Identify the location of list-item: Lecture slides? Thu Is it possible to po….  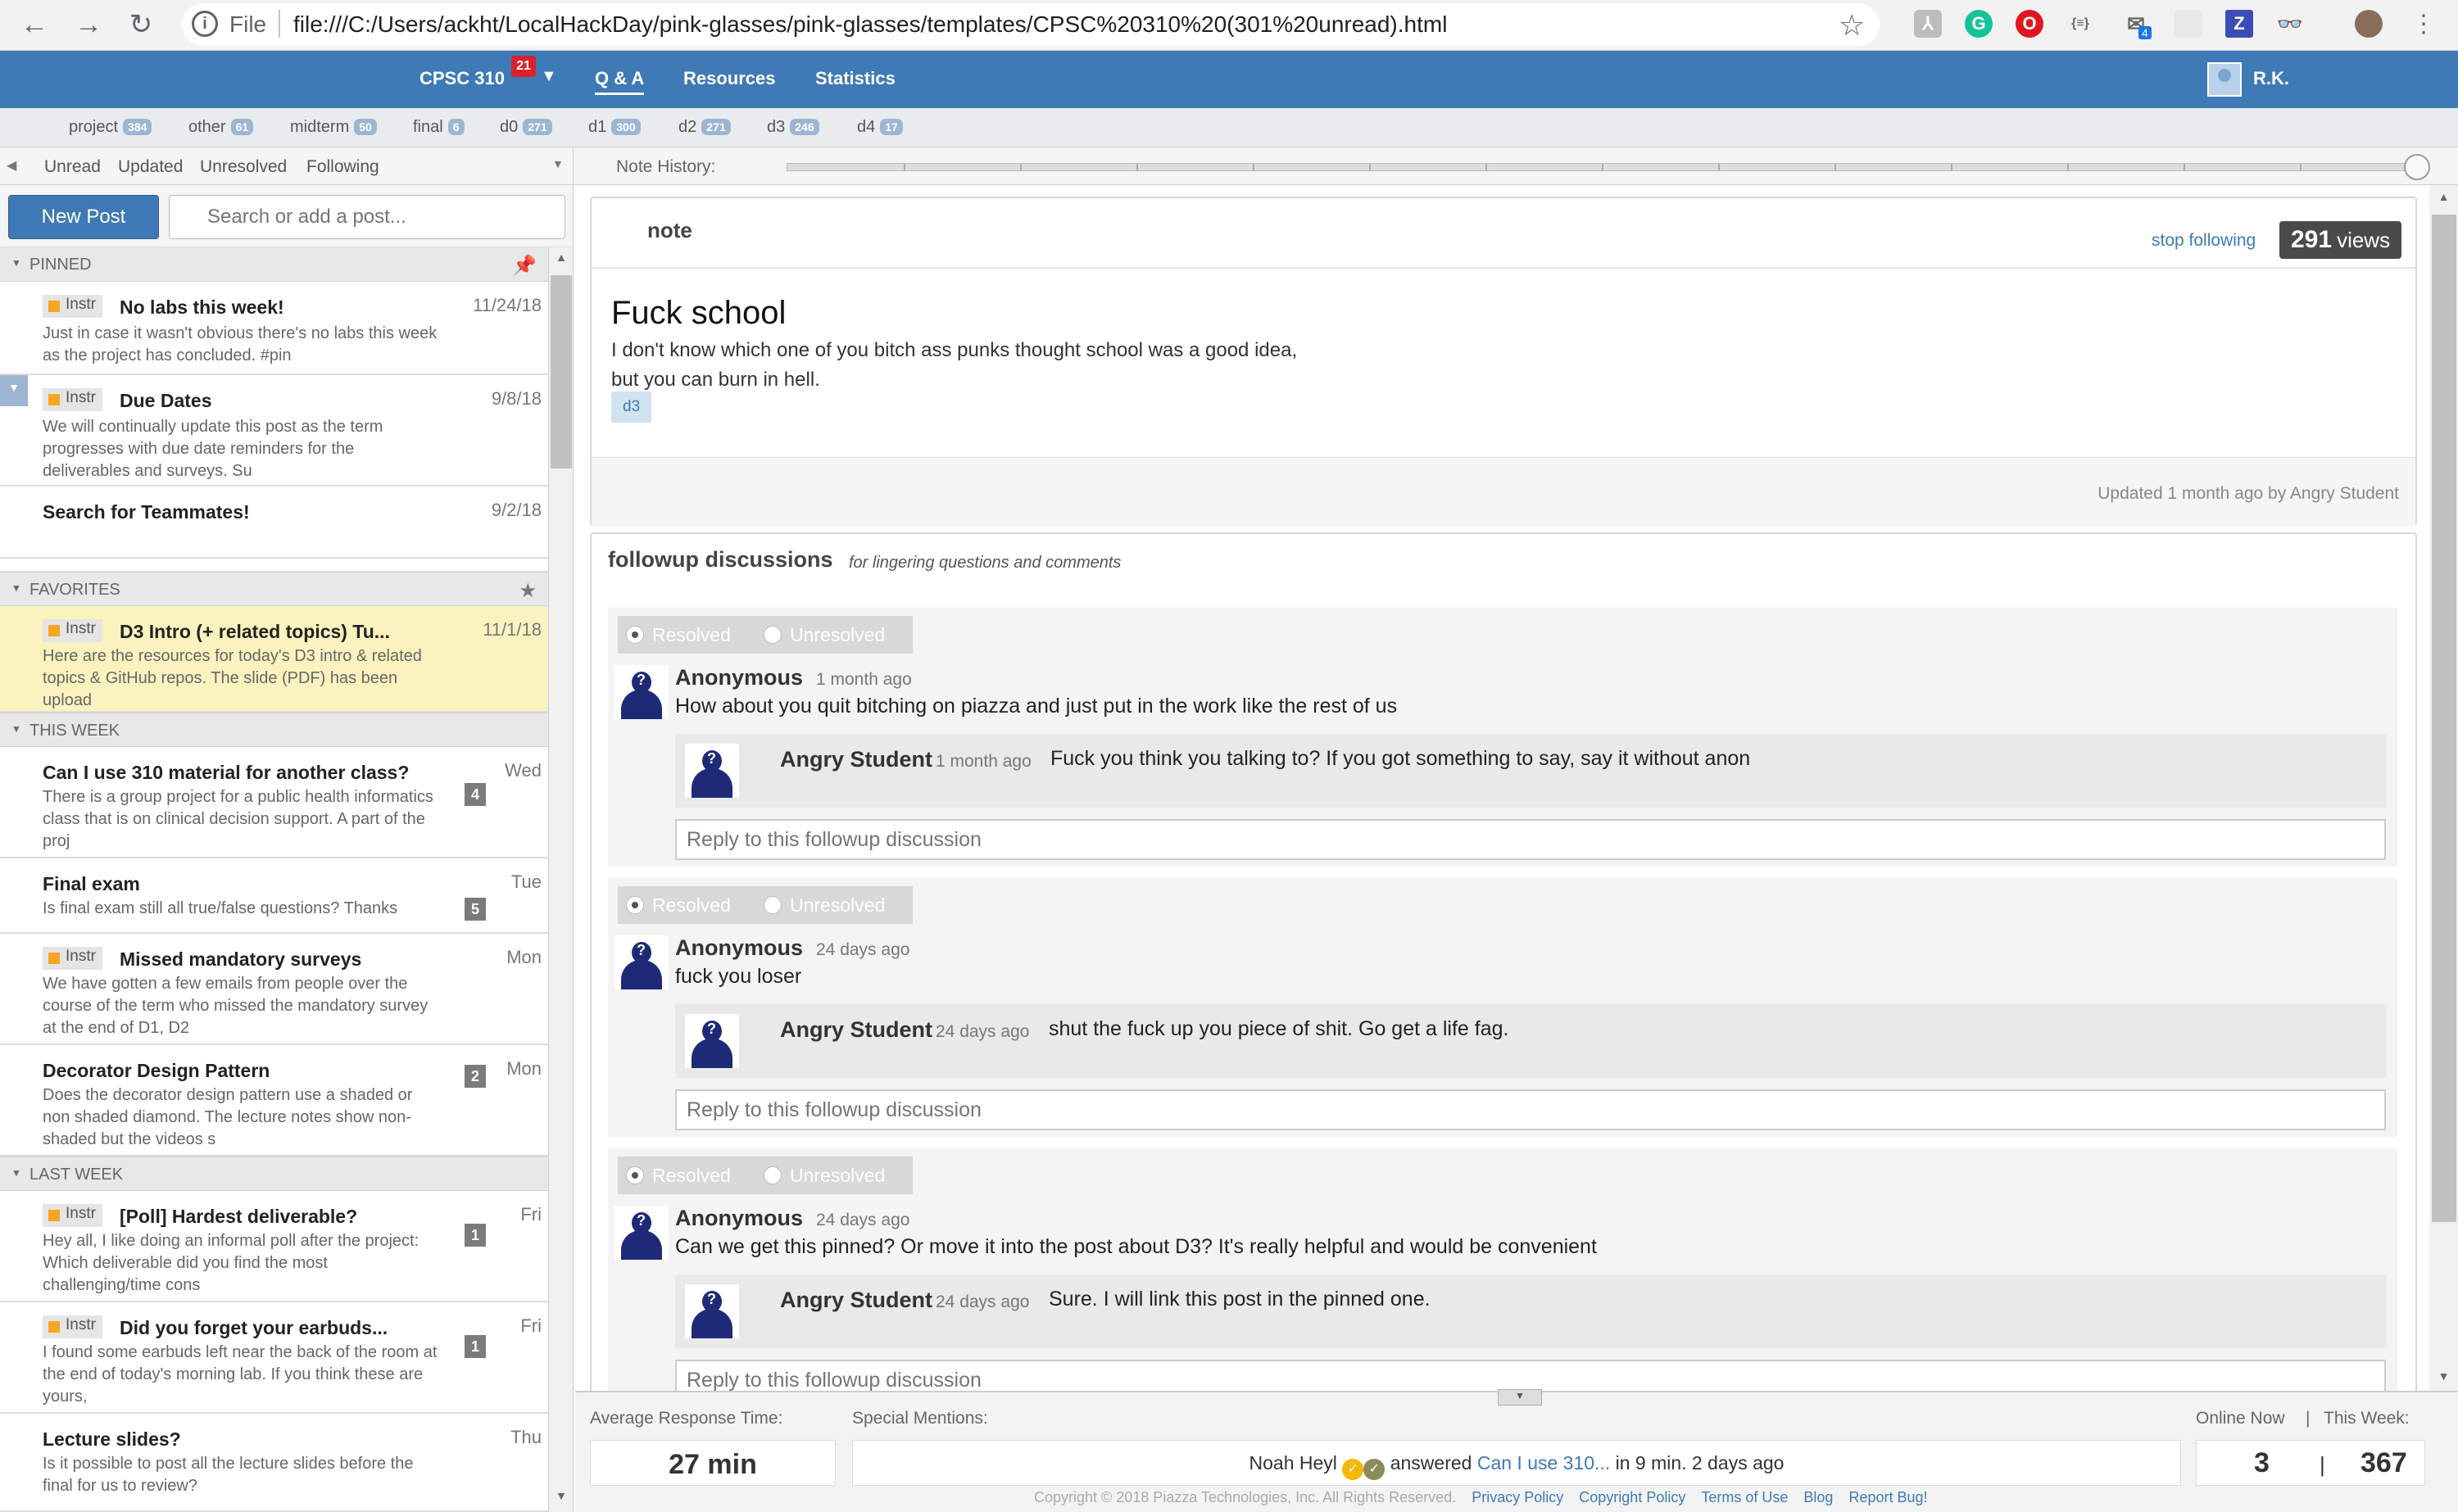
(274, 1463).